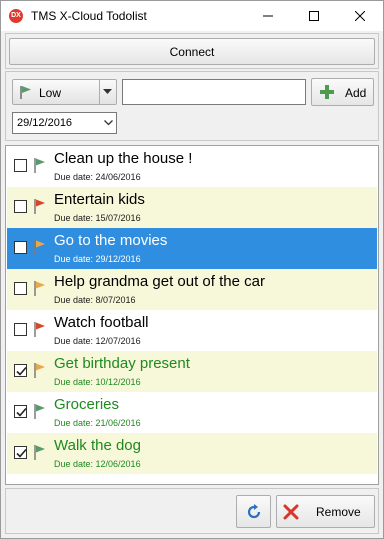 The height and width of the screenshot is (539, 384). Describe the element at coordinates (99, 199) in the screenshot. I see `task-title: Entertain kids` at that location.